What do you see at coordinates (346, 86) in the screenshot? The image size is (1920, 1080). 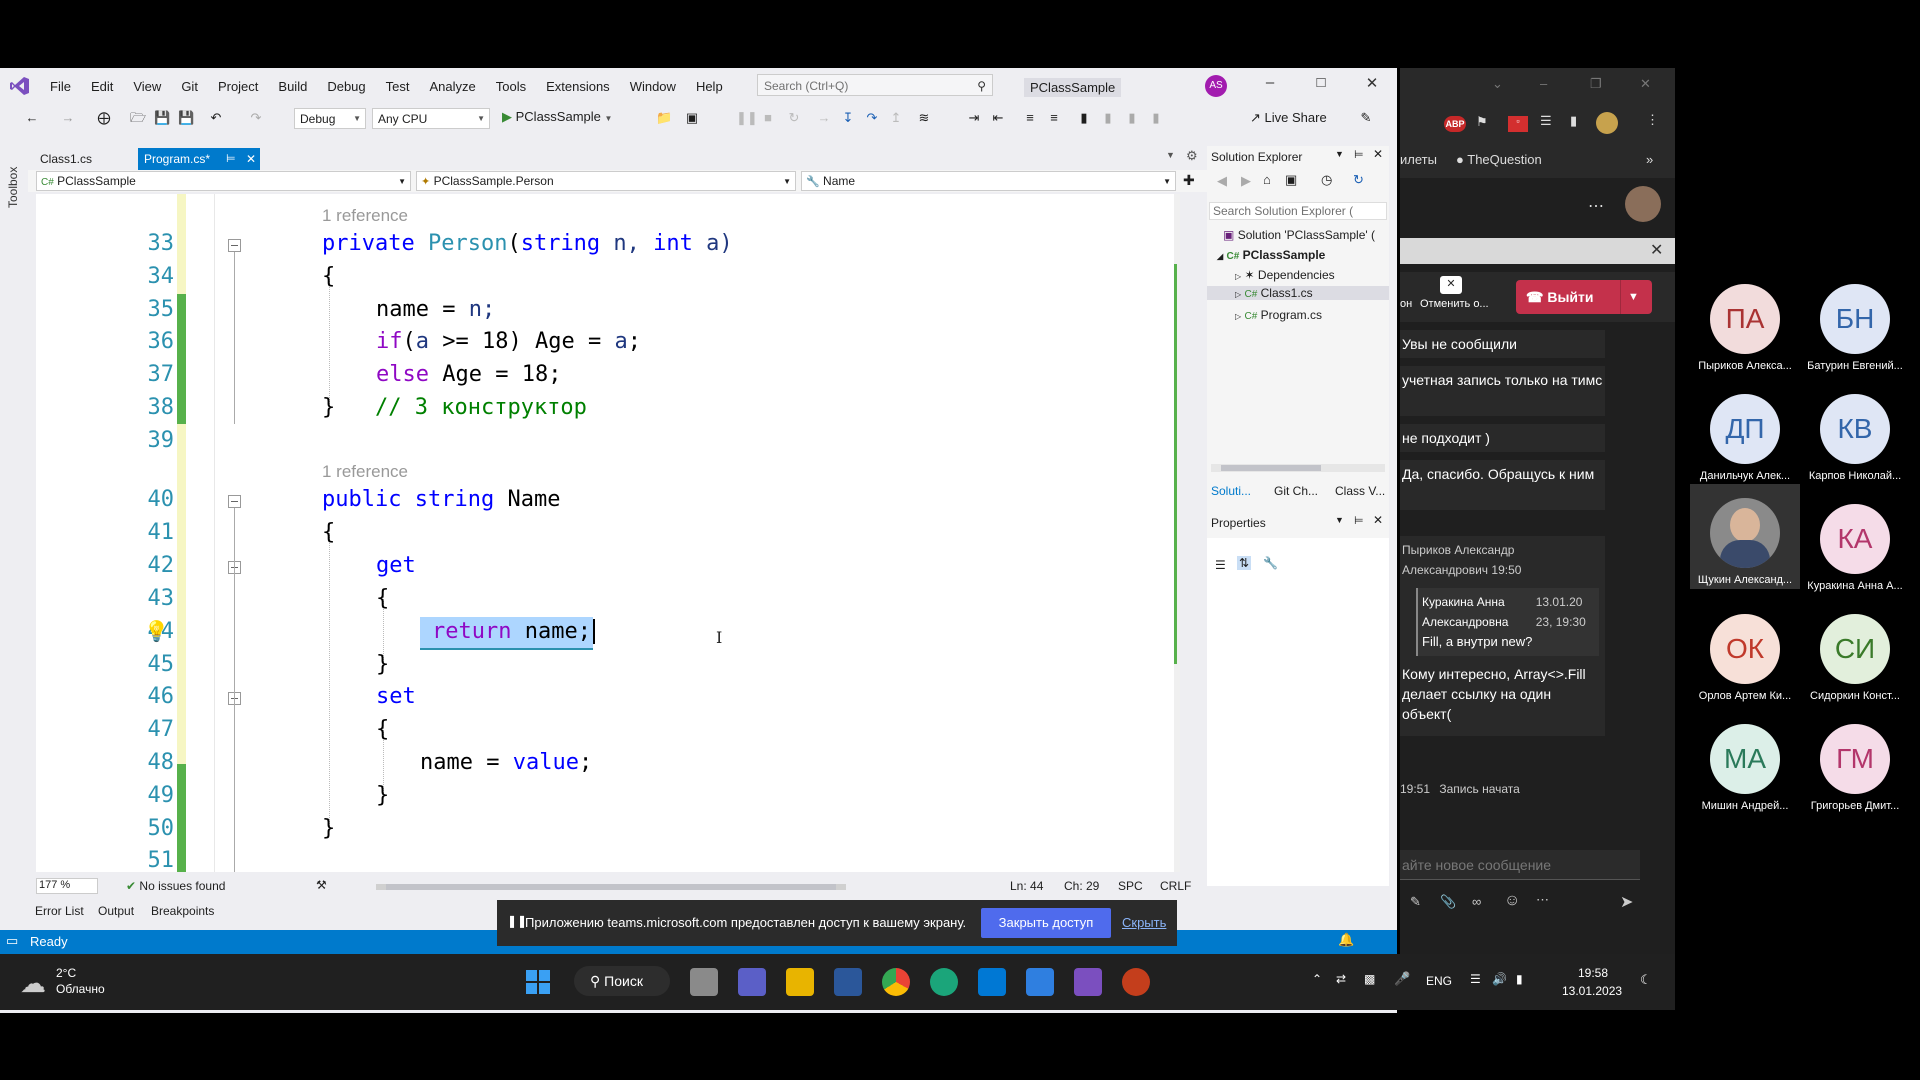 I see `menu-debug: Debug` at bounding box center [346, 86].